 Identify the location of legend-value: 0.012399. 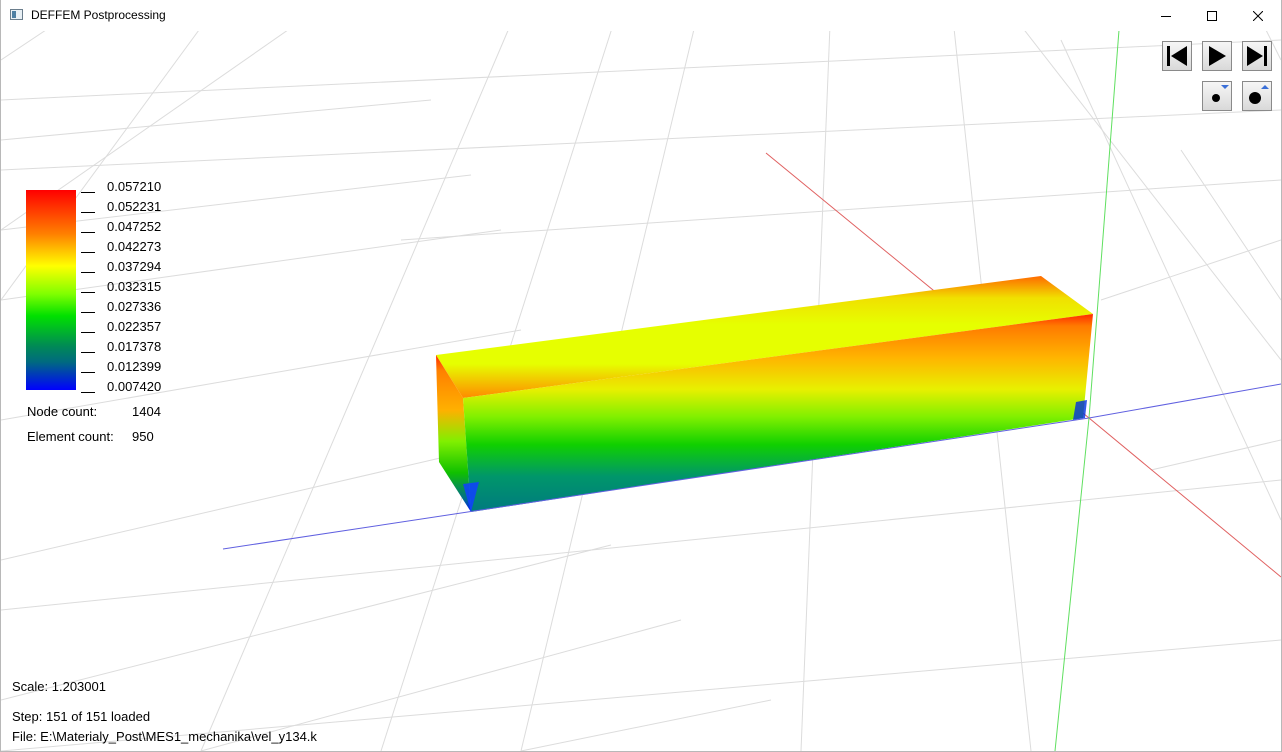
(134, 366).